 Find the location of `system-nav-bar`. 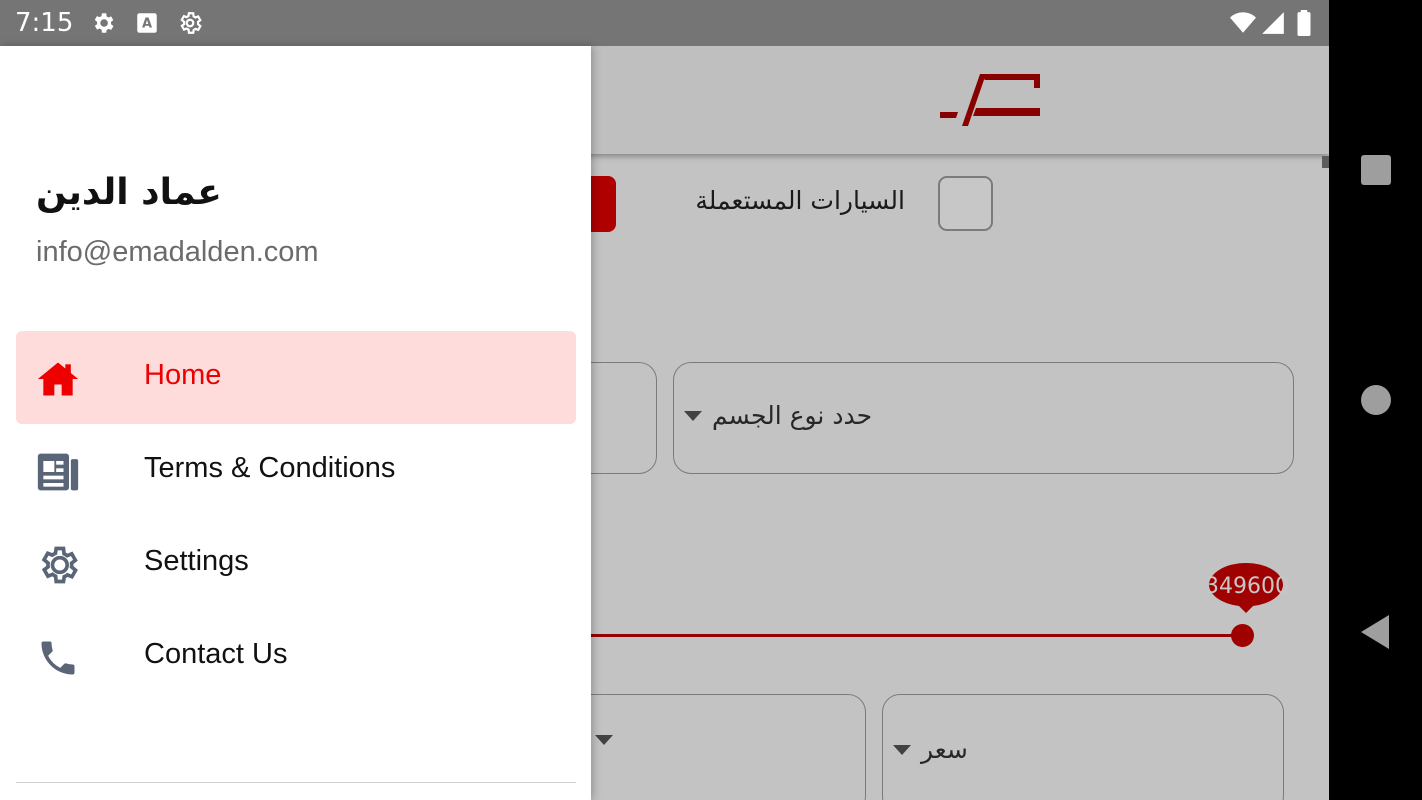

system-nav-bar is located at coordinates (1375, 400).